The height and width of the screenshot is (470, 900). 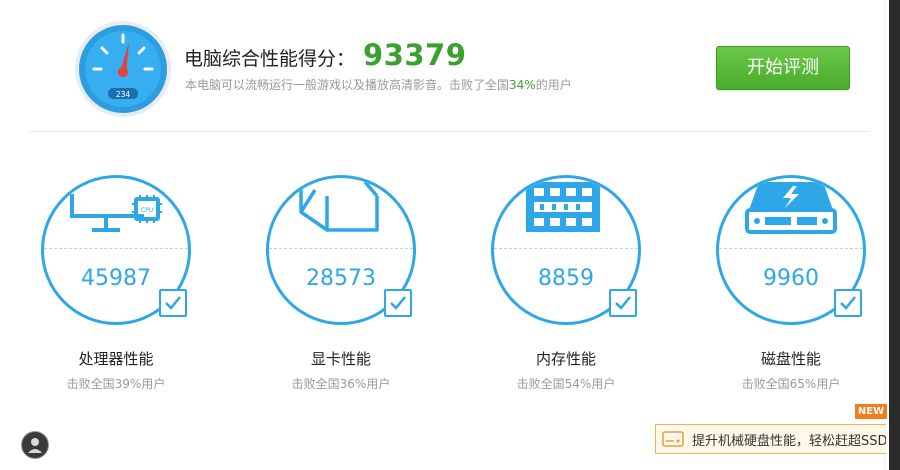 I want to click on graphics-score: 28573, so click(x=341, y=278).